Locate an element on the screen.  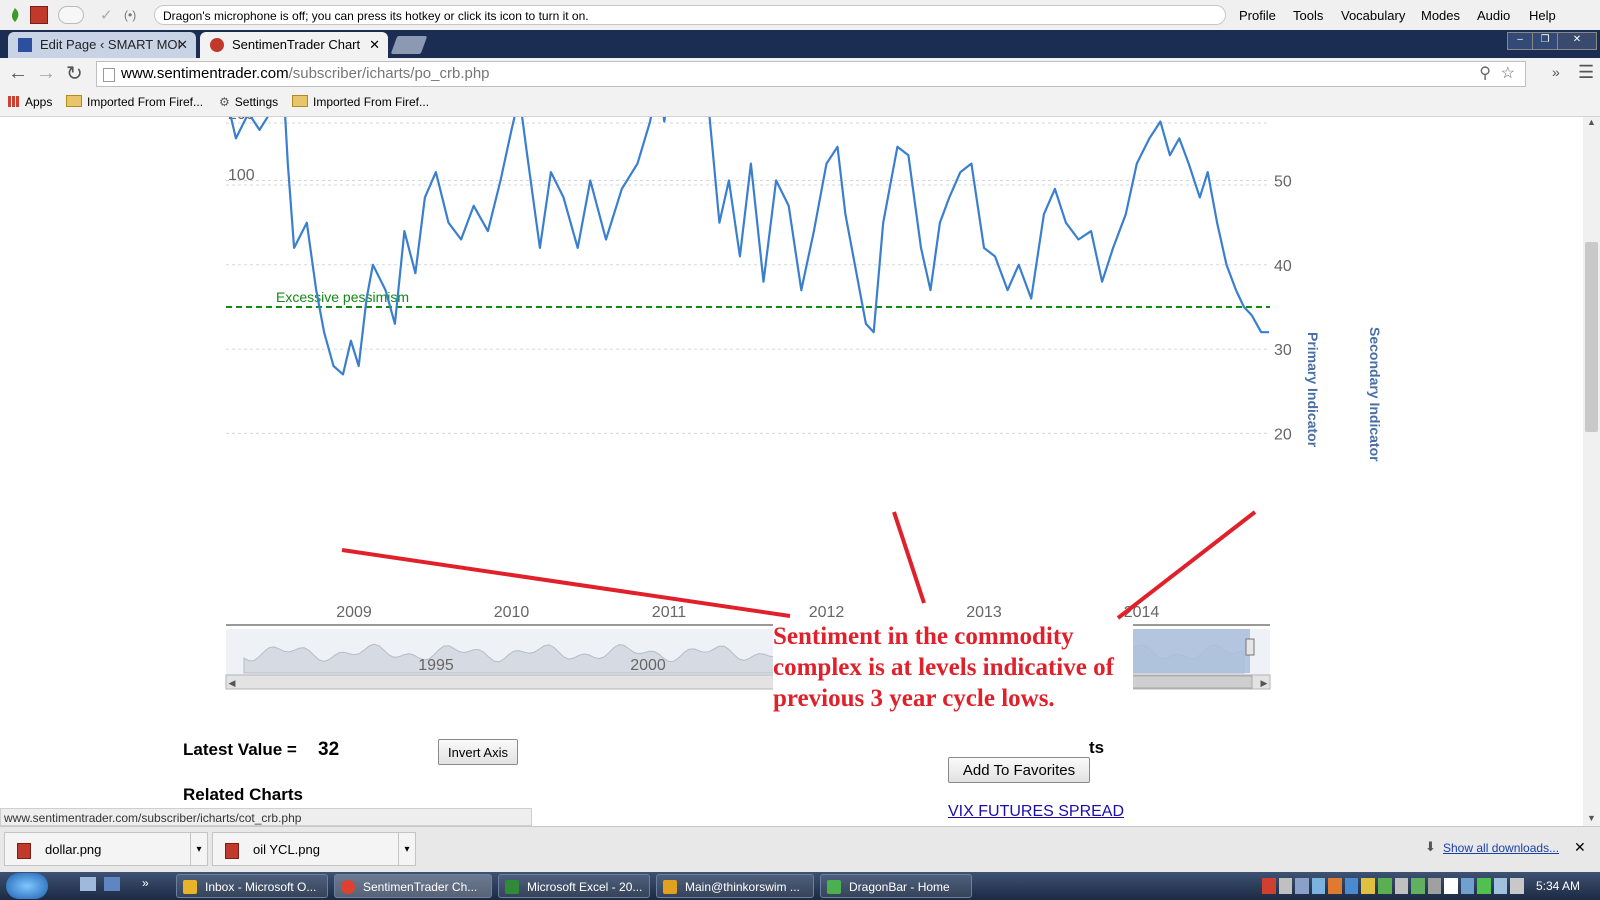
top-axis-tick-label: 100 is located at coordinates (241, 175).